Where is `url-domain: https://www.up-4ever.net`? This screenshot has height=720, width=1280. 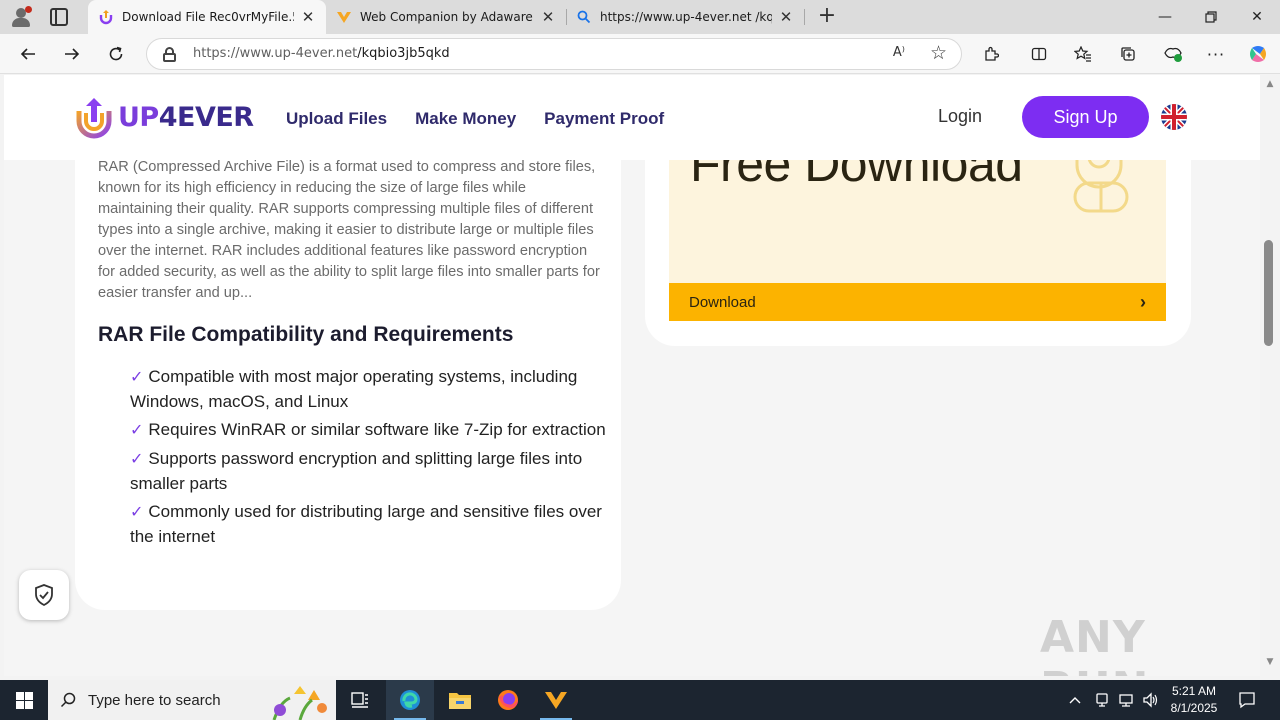
url-domain: https://www.up-4ever.net is located at coordinates (275, 53).